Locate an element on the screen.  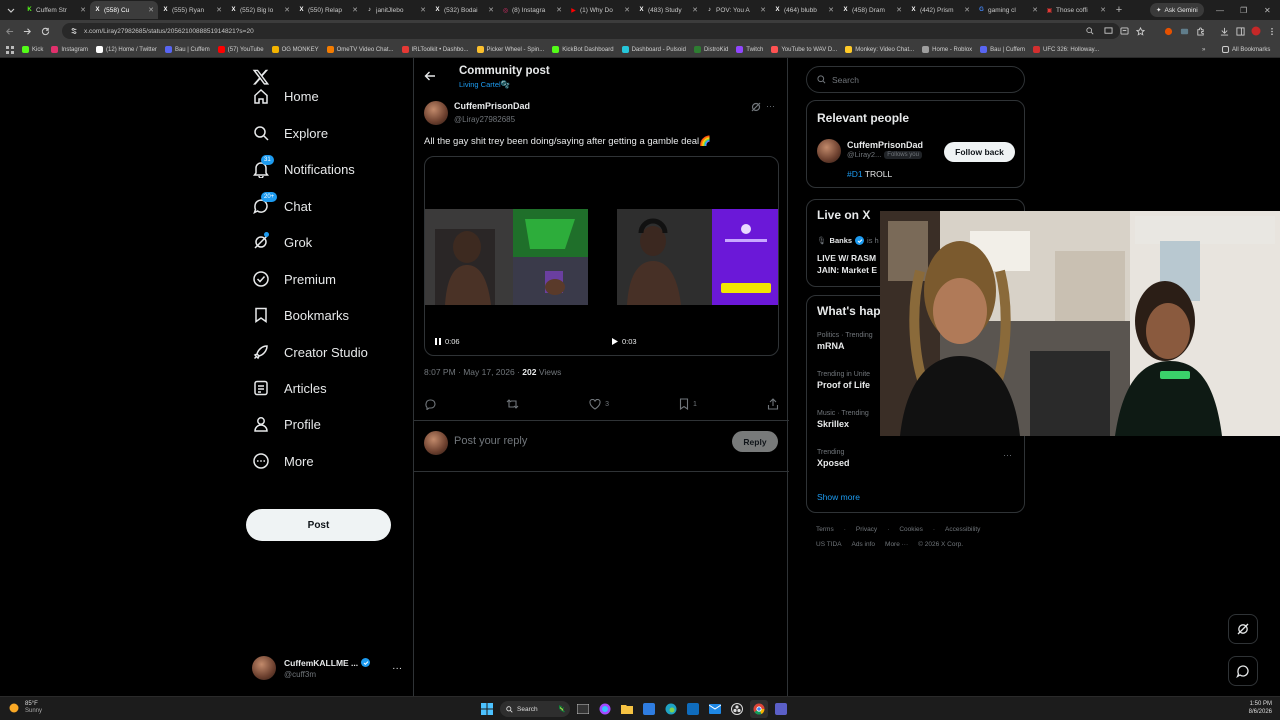
browser-tab: X (464) blubb ✕ is located at coordinates (804, 10).